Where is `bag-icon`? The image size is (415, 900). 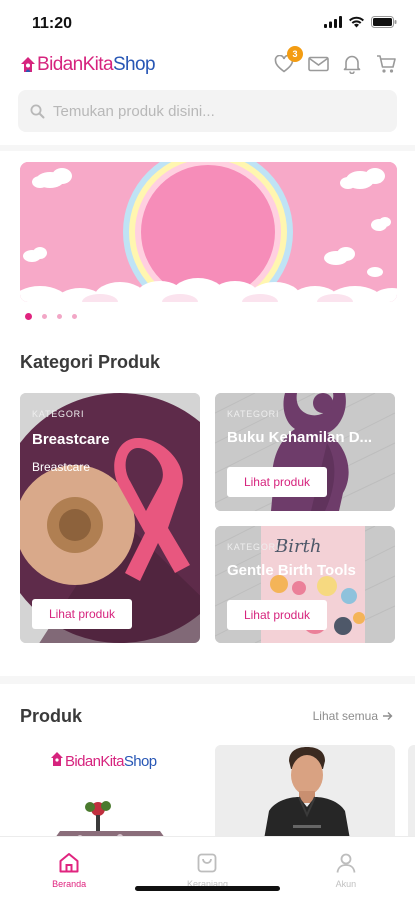 bag-icon is located at coordinates (207, 863).